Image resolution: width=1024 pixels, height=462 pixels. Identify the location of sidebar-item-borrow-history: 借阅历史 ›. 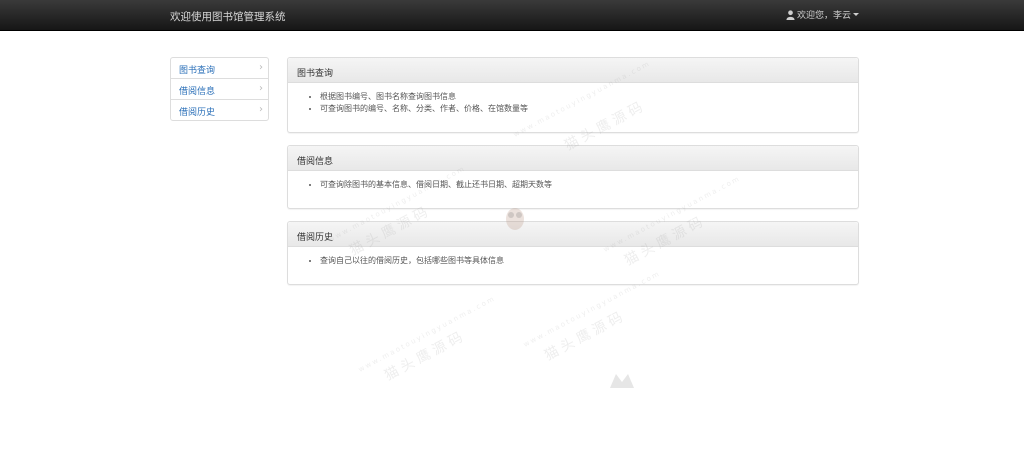
(219, 110).